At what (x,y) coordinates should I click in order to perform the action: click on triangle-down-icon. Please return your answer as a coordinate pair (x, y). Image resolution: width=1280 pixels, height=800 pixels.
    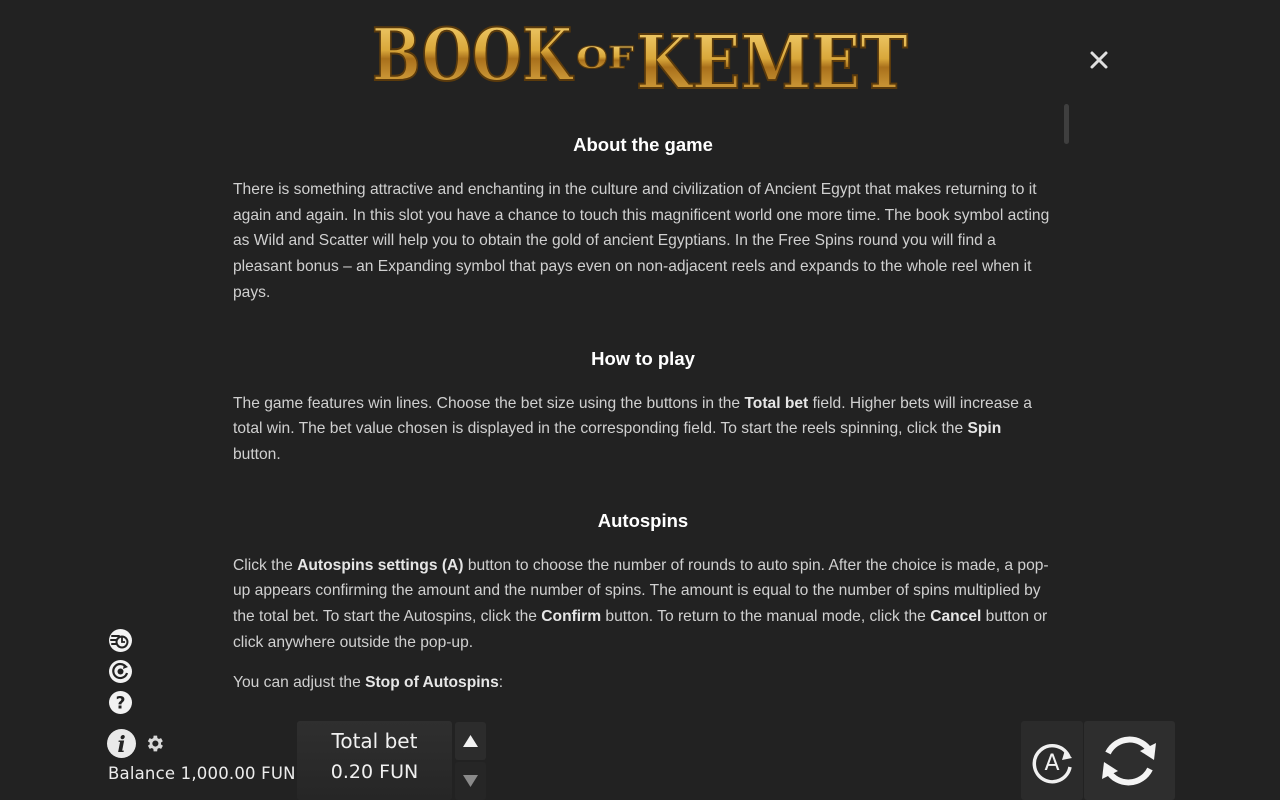
    Looking at the image, I should click on (470, 781).